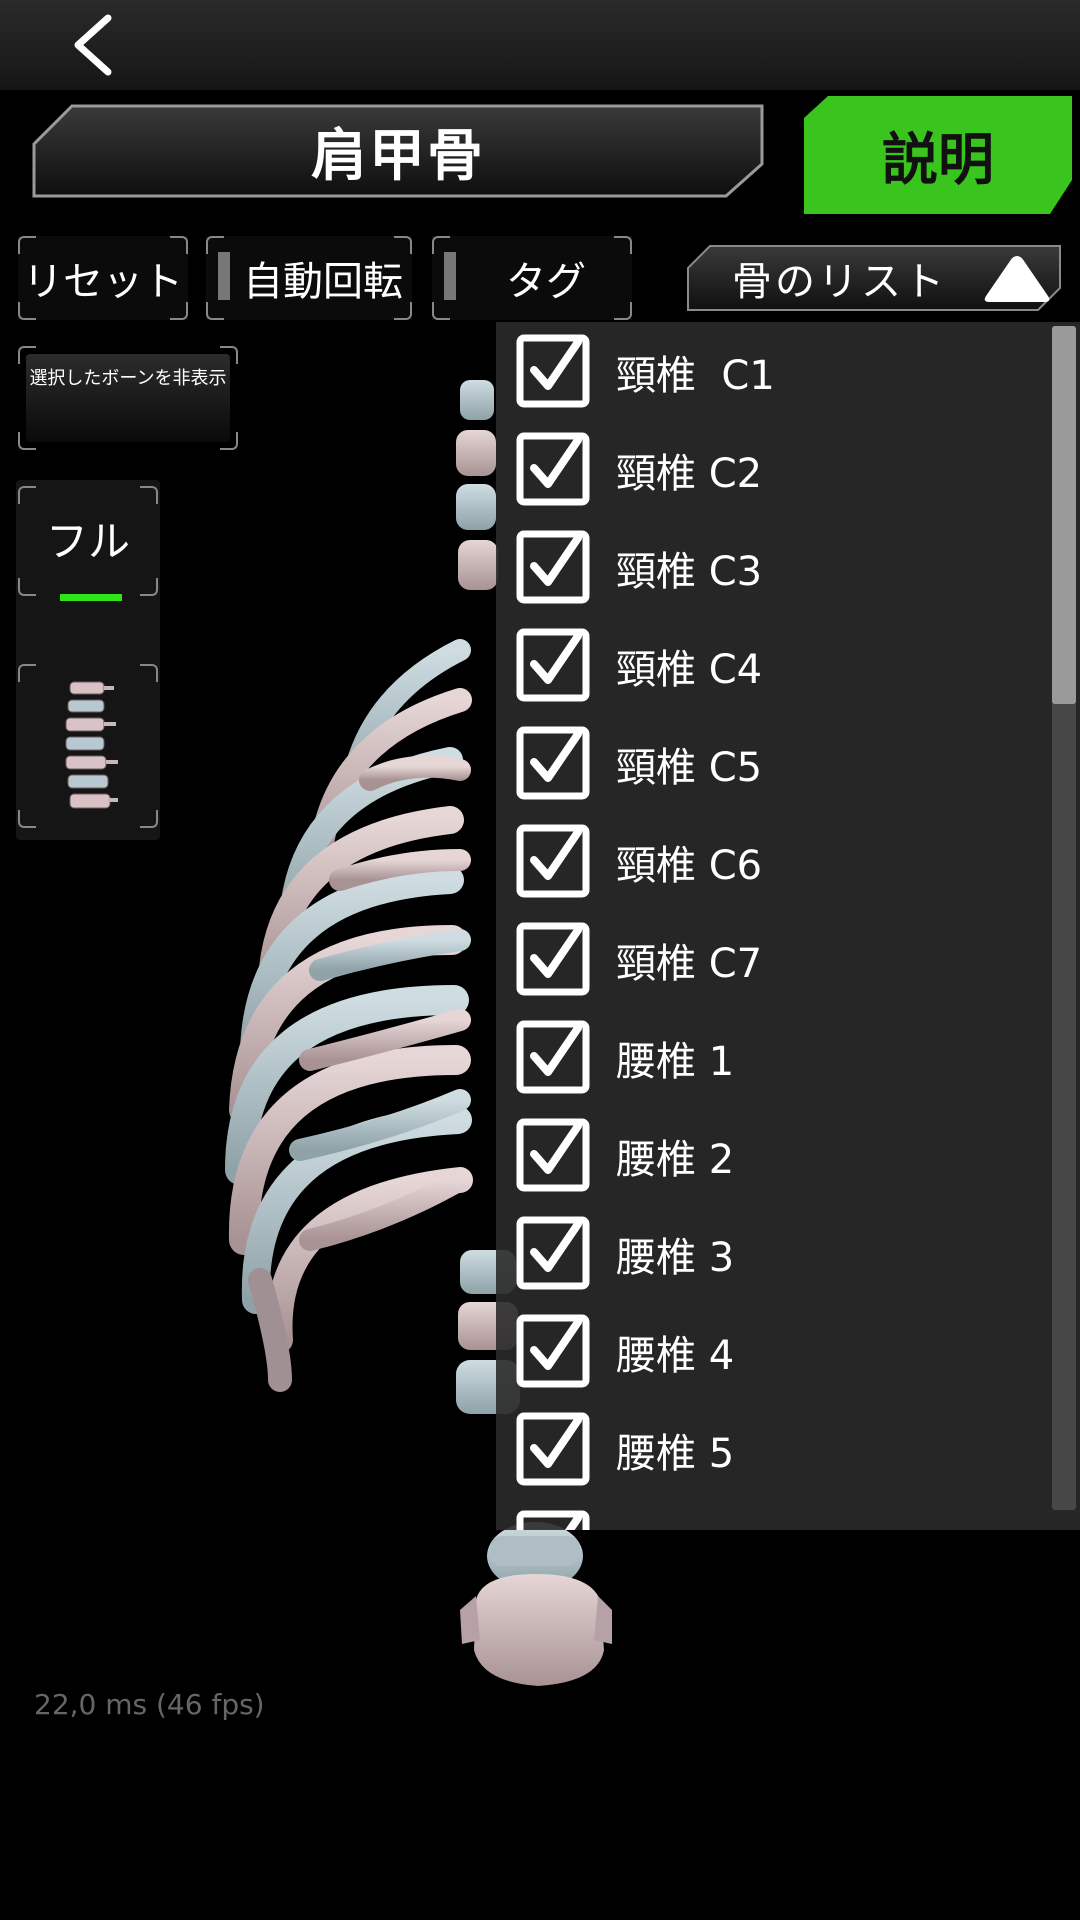 This screenshot has width=1080, height=1920. What do you see at coordinates (546, 282) in the screenshot?
I see `tag-button-label: タグ` at bounding box center [546, 282].